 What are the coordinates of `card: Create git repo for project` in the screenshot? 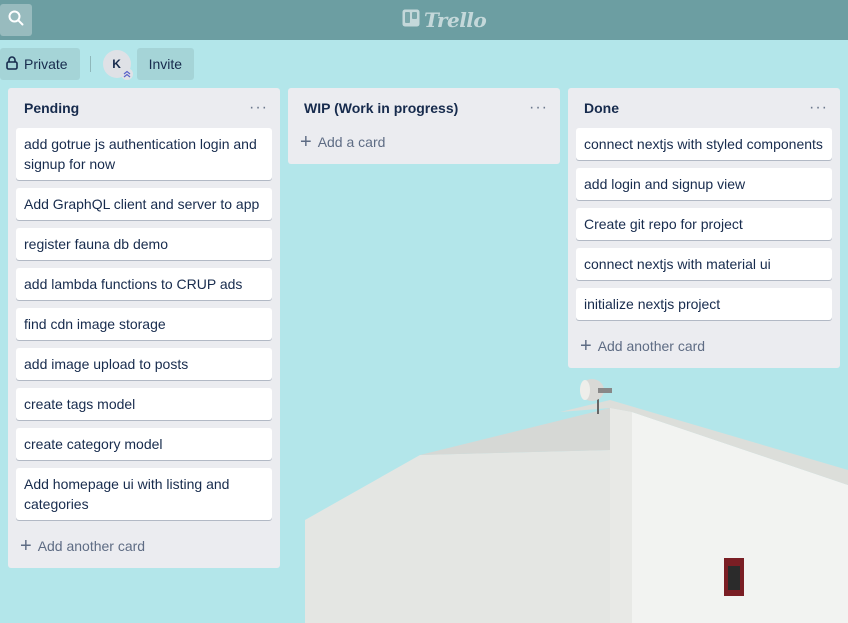 It's located at (704, 224).